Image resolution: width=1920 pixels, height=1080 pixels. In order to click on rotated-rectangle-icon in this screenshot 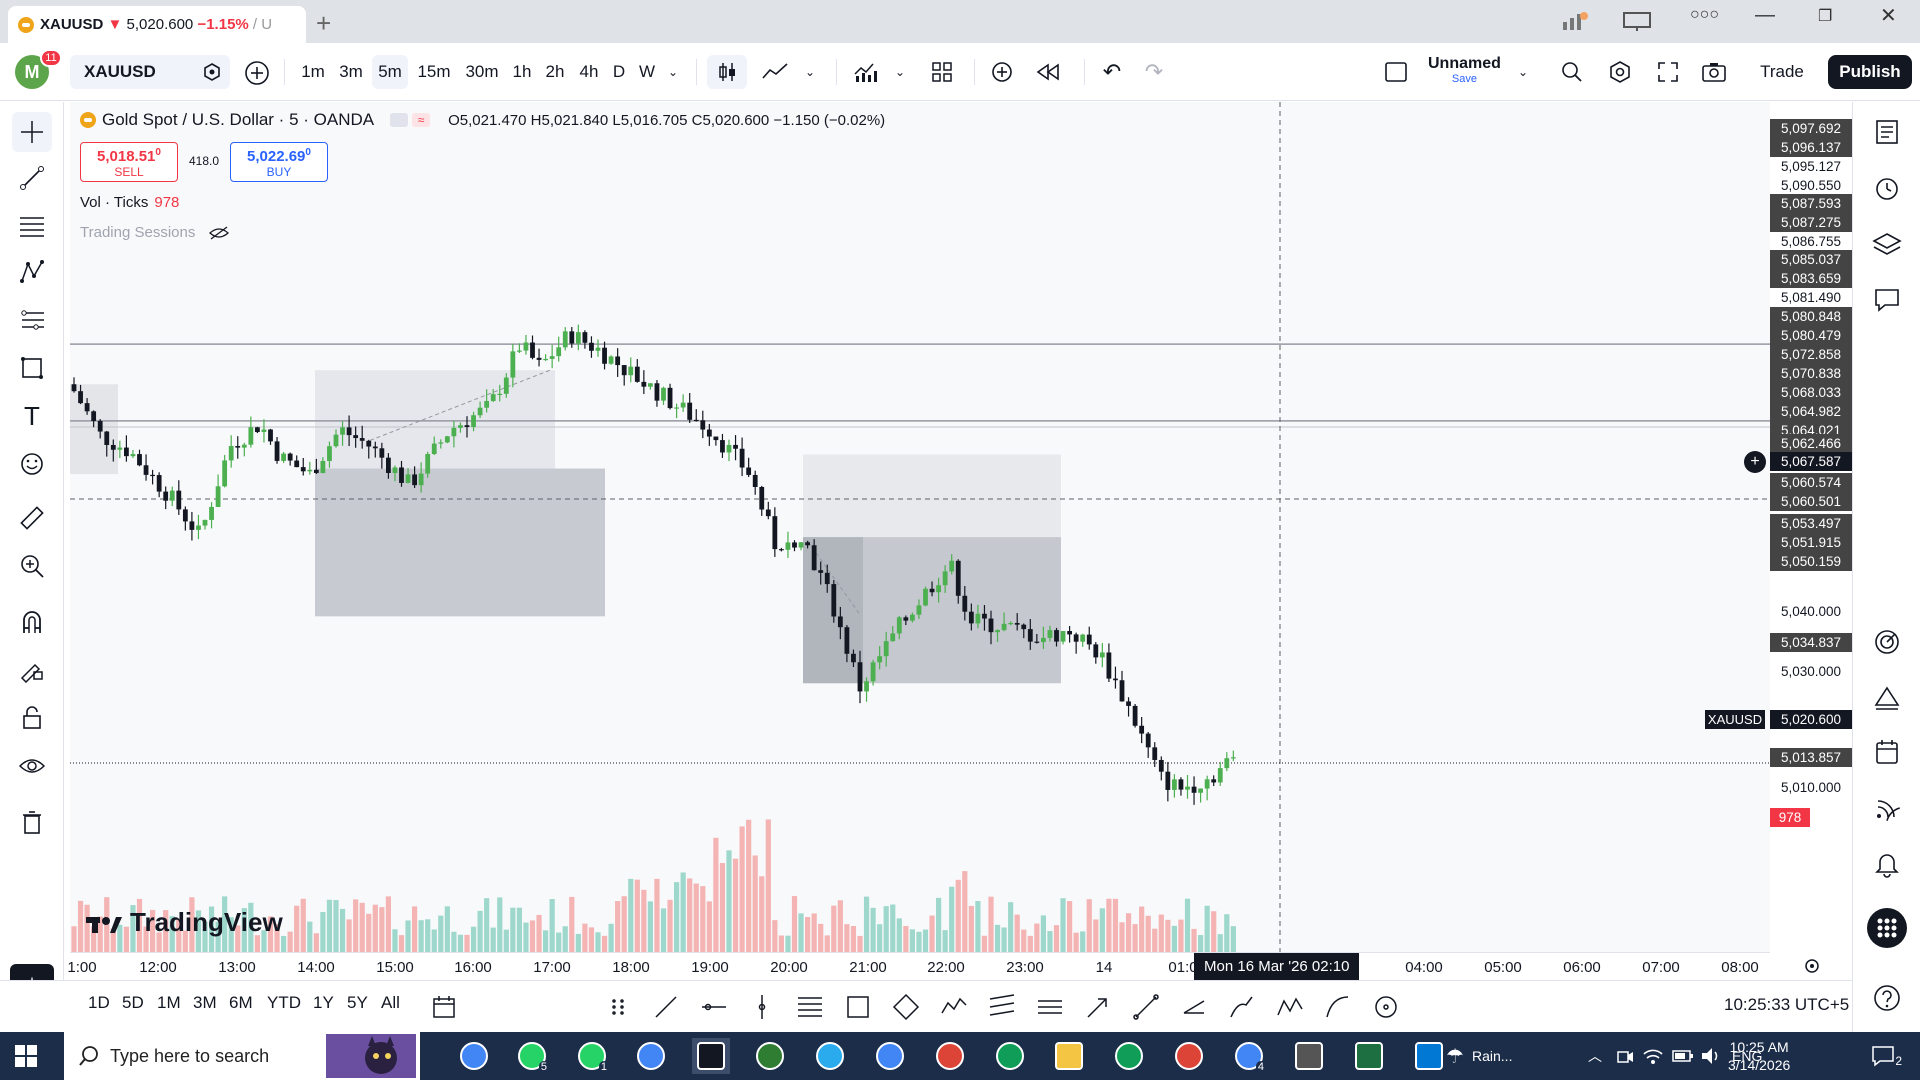, I will do `click(906, 1007)`.